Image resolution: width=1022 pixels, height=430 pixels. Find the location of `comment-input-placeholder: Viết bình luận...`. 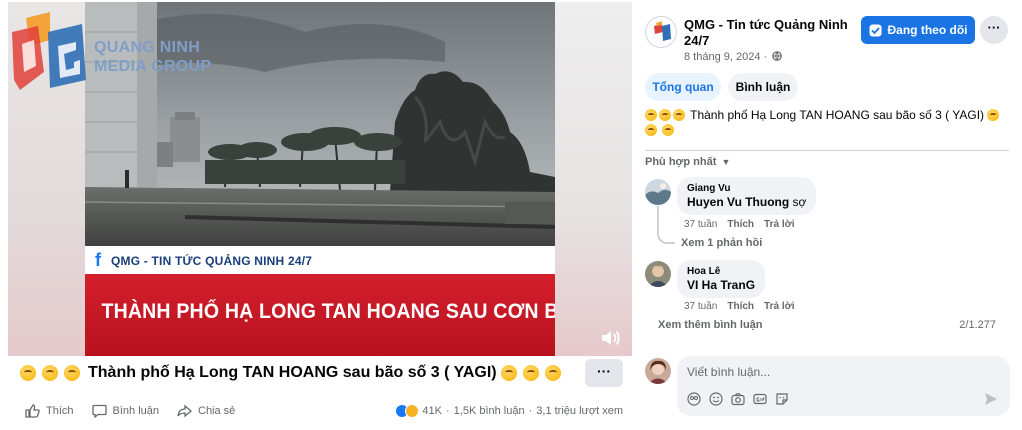

comment-input-placeholder: Viết bình luận... is located at coordinates (729, 372).